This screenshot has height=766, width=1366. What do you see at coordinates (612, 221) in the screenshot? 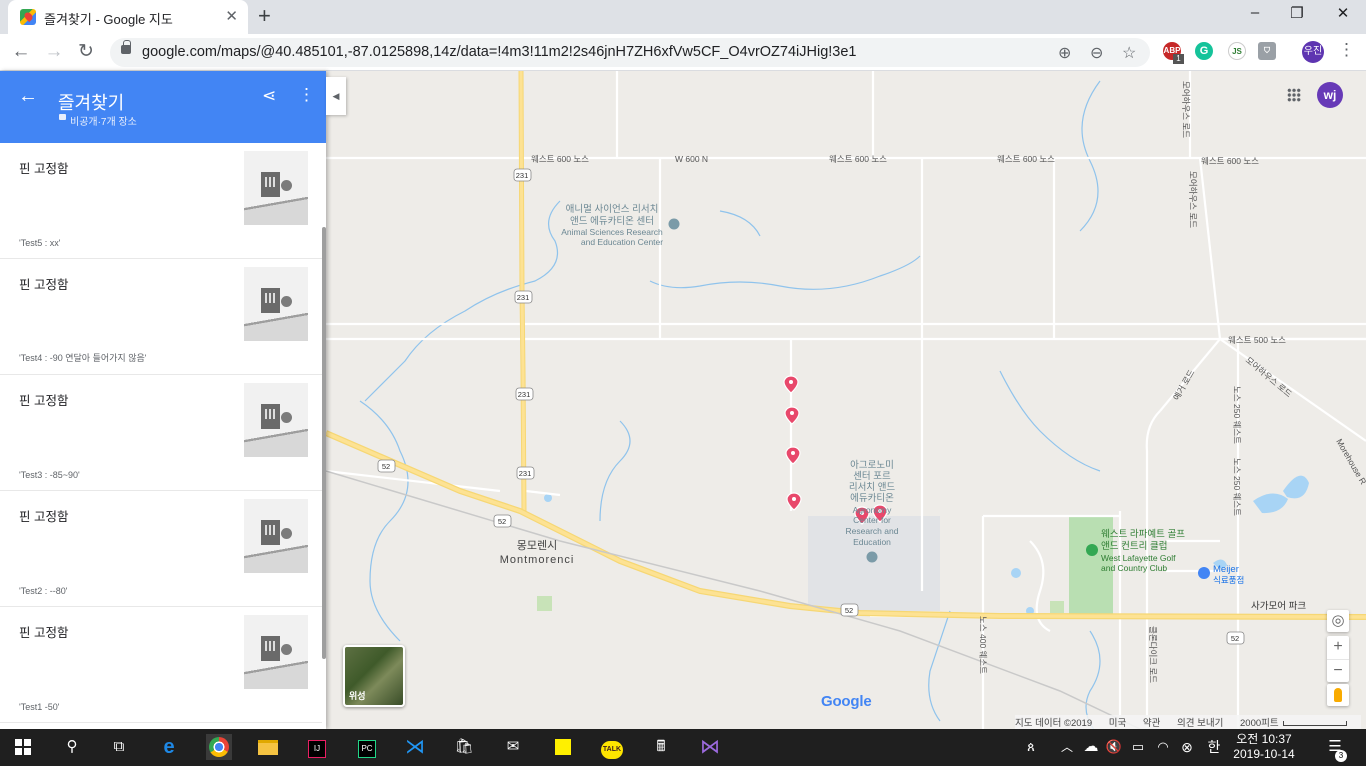
I see `poi-label: 앤드 에듀카티온 센터` at bounding box center [612, 221].